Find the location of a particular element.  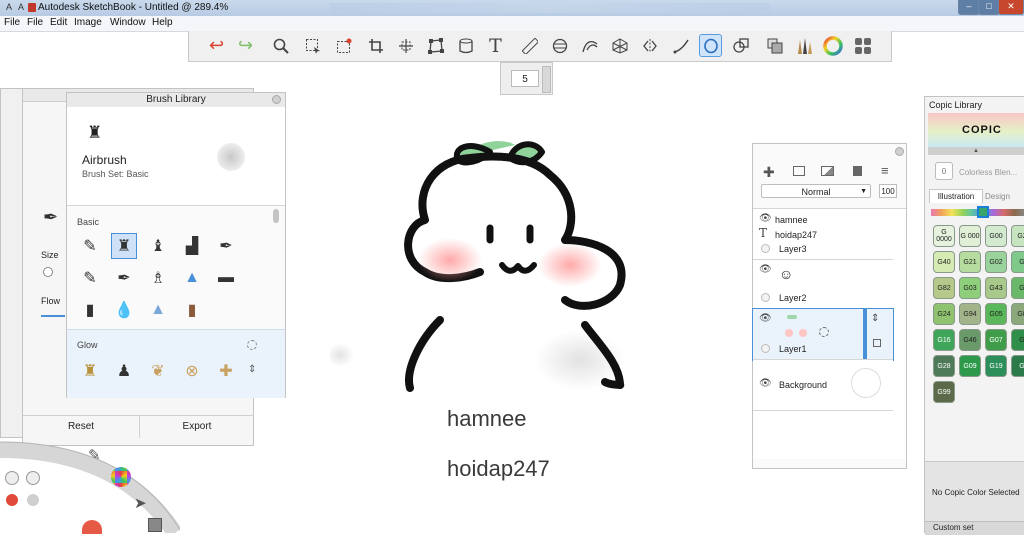

layer-editor-close-icon is located at coordinates (899, 151).